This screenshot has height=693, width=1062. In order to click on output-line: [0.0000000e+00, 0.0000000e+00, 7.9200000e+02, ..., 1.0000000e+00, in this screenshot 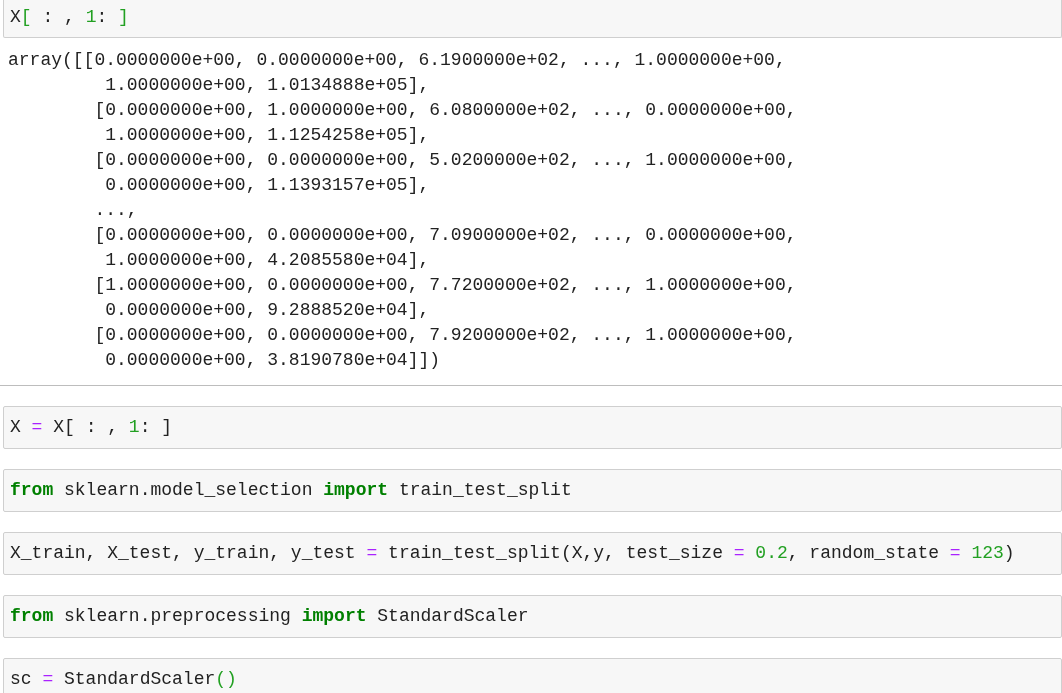, I will do `click(445, 335)`.